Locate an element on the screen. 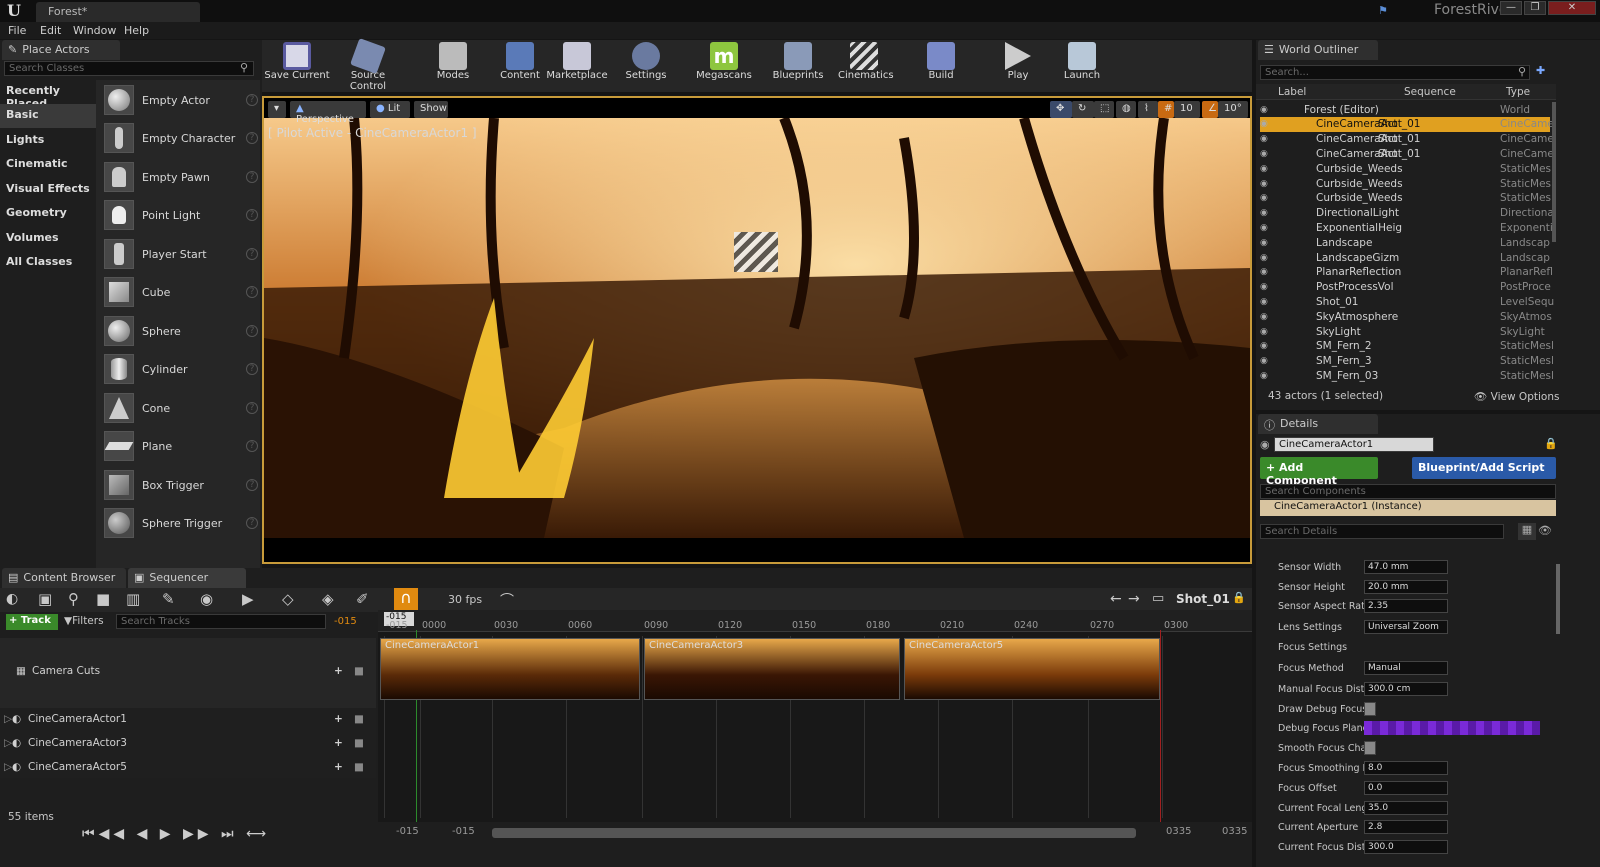  actor-item: Sphere Trigger? is located at coordinates (181, 523).